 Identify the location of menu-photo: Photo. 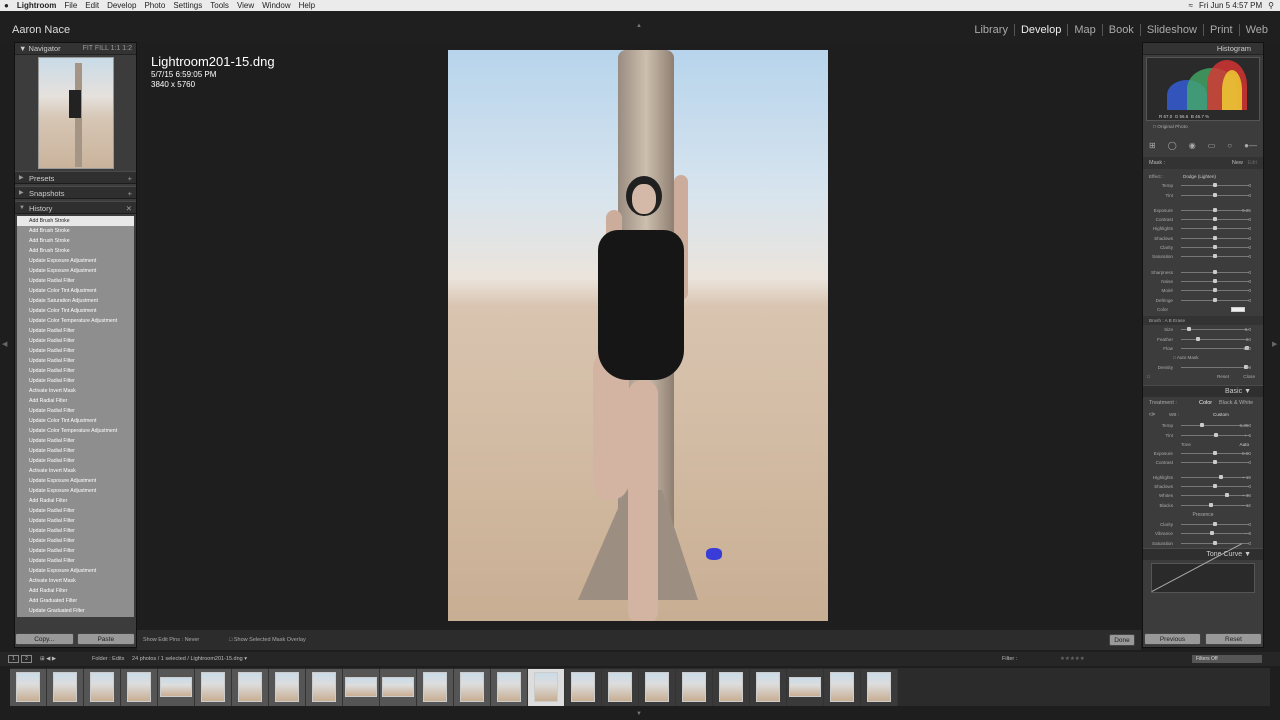
(154, 5).